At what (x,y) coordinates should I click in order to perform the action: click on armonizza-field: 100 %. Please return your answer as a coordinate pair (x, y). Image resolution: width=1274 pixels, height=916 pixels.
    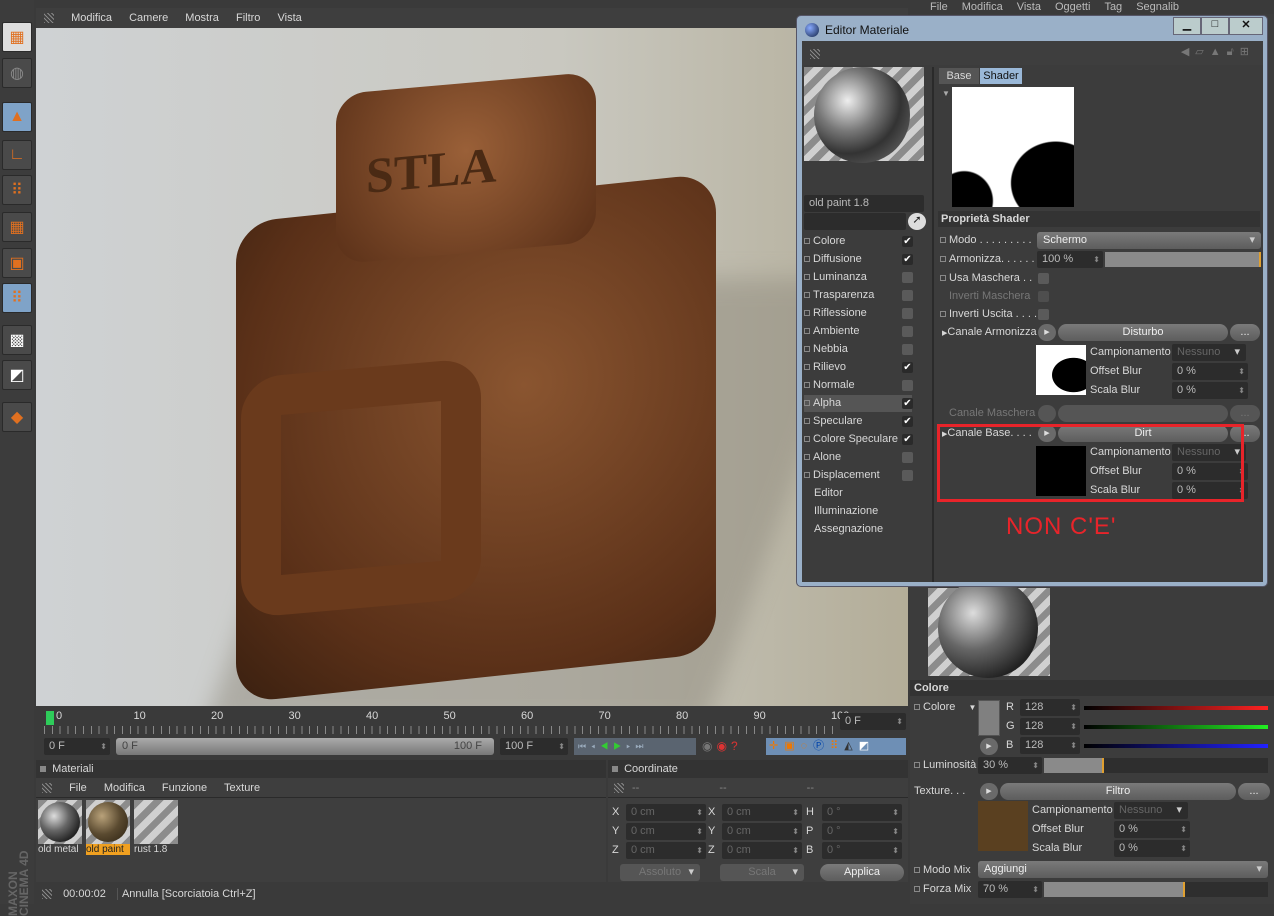
    Looking at the image, I should click on (1070, 259).